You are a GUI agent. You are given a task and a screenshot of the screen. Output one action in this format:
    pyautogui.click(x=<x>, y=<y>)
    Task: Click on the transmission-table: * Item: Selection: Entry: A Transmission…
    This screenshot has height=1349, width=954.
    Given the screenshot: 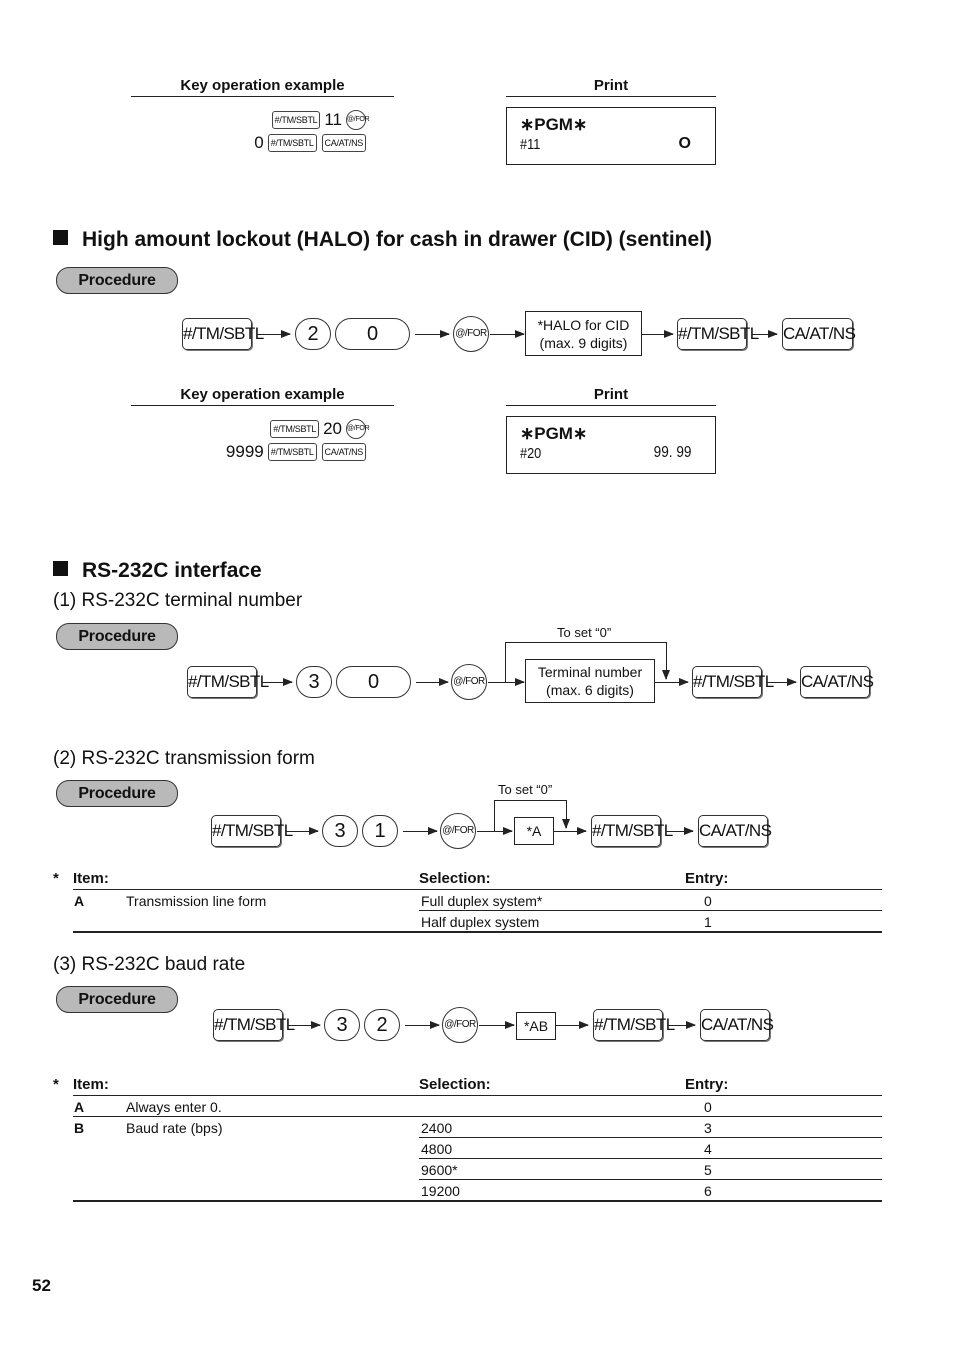 What is the action you would take?
    pyautogui.click(x=467, y=901)
    